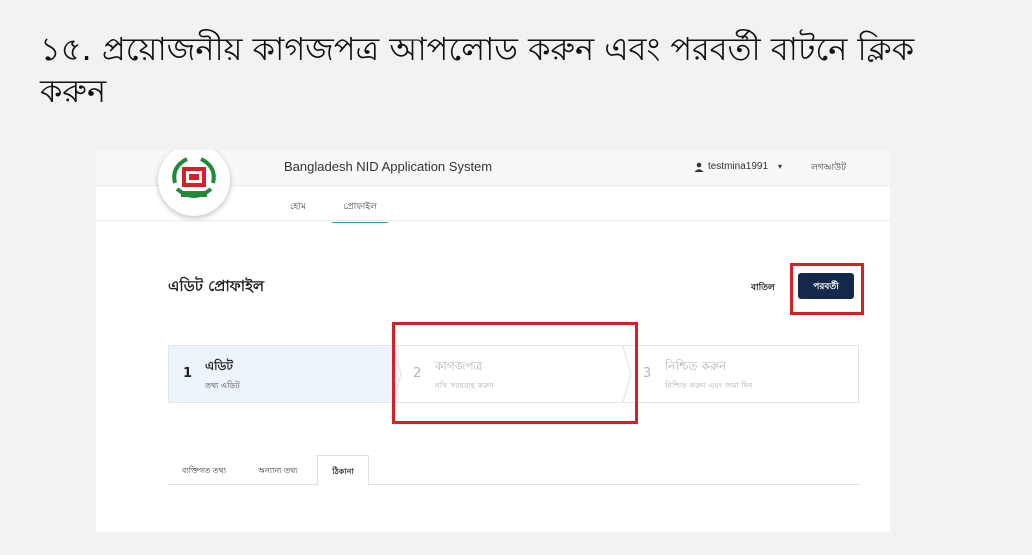 The height and width of the screenshot is (555, 1032). Describe the element at coordinates (827, 289) in the screenshot. I see `next-button-highlight` at that location.